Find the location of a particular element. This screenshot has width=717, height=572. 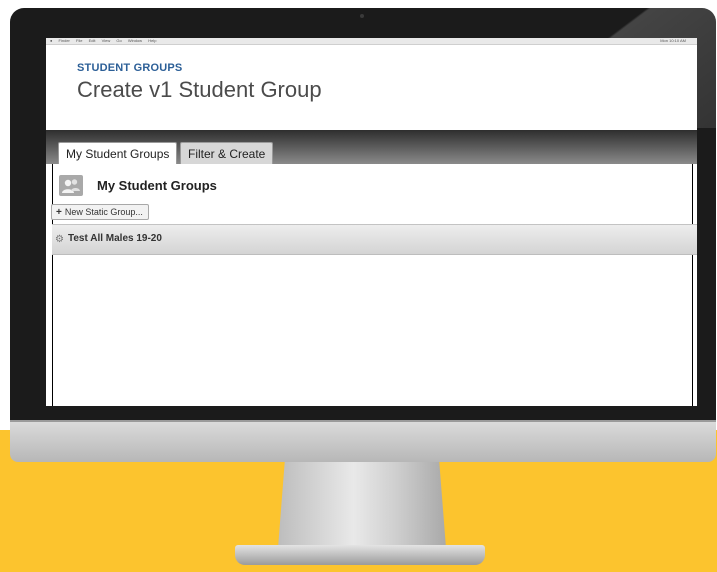

menubar-left: ● Finder File Edit View Go Window Help is located at coordinates (105, 41).